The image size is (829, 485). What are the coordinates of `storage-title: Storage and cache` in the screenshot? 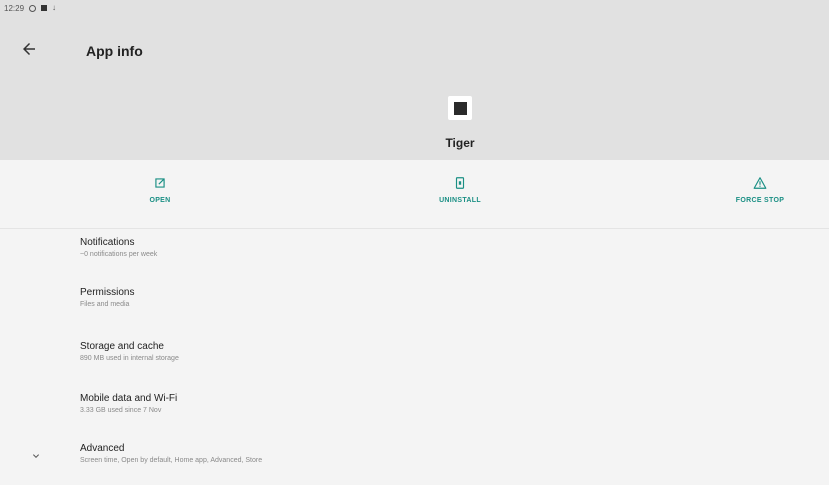 It's located at (122, 346).